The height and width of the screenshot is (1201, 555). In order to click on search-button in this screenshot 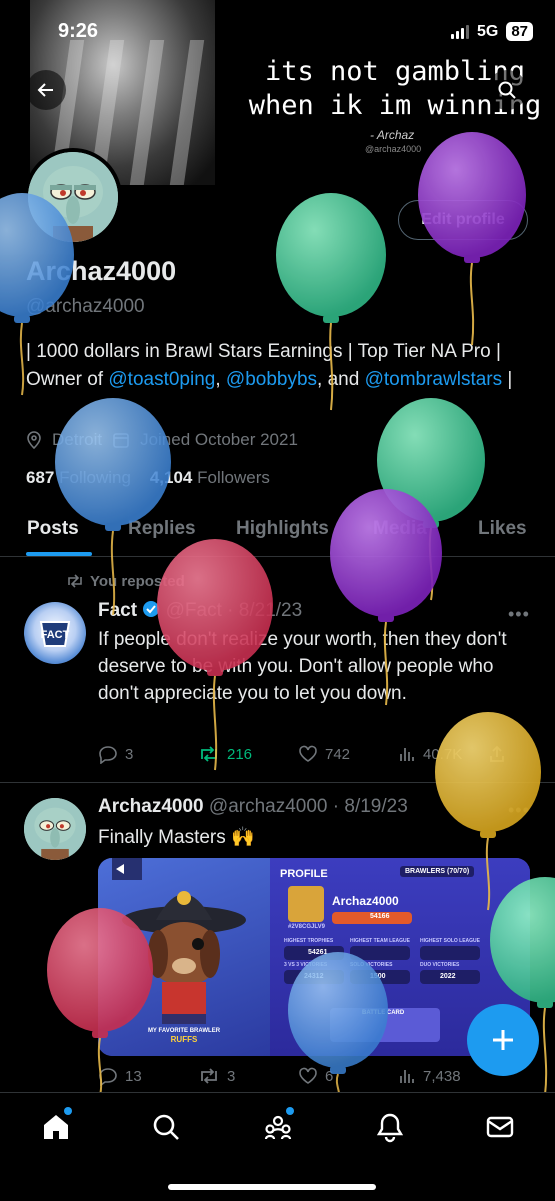, I will do `click(507, 90)`.